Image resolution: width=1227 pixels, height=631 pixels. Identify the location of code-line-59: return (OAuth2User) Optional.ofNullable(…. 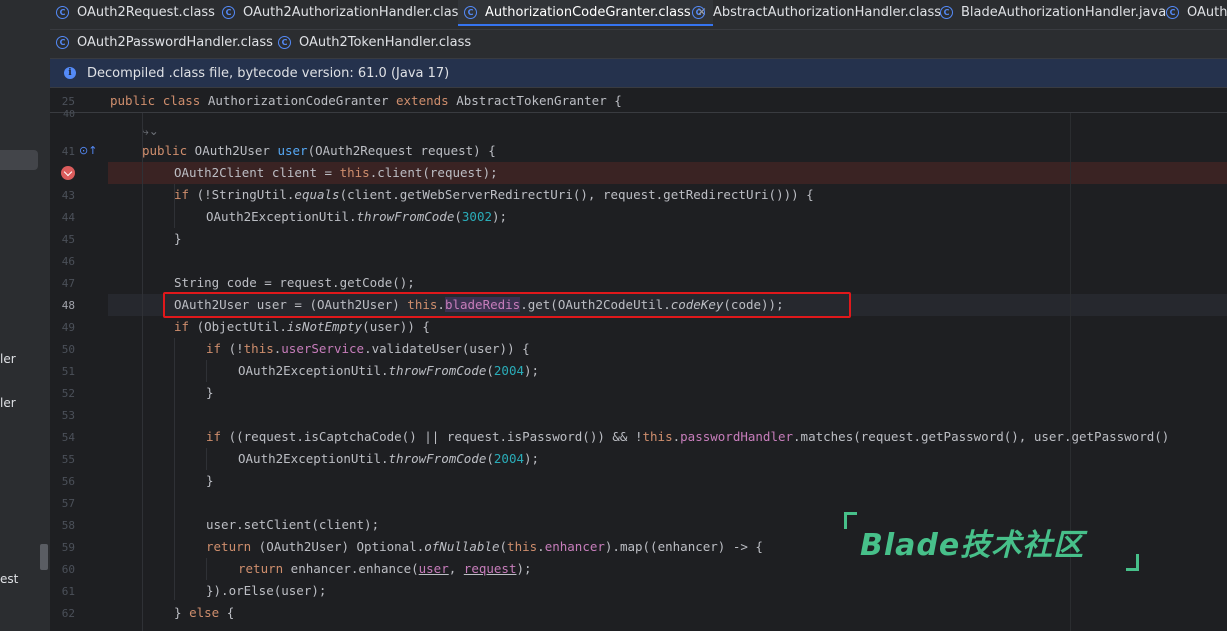
(484, 546).